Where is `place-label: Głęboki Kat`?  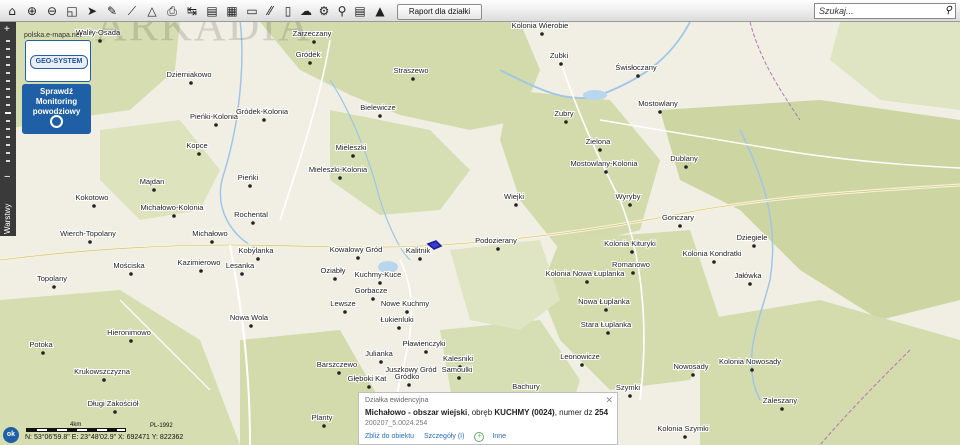 place-label: Głęboki Kat is located at coordinates (368, 378).